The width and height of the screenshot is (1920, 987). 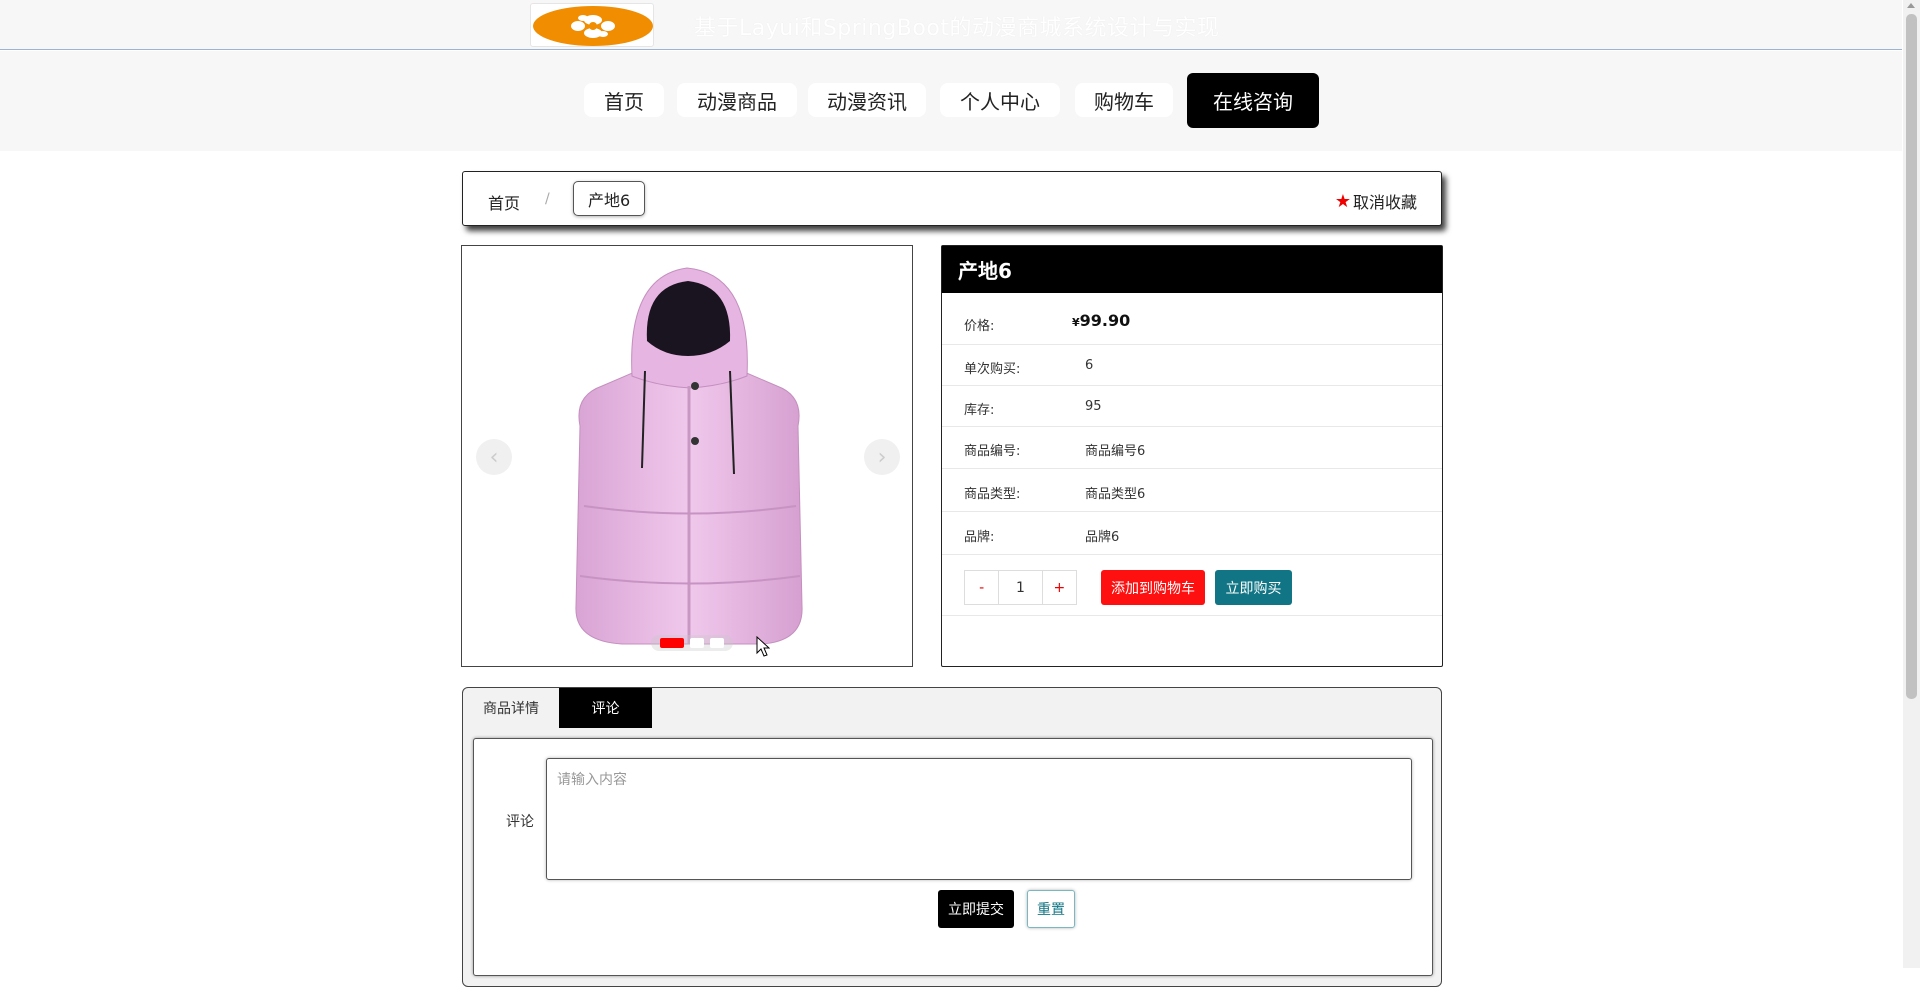 What do you see at coordinates (1253, 587) in the screenshot?
I see `buy-now-button: 立即购买` at bounding box center [1253, 587].